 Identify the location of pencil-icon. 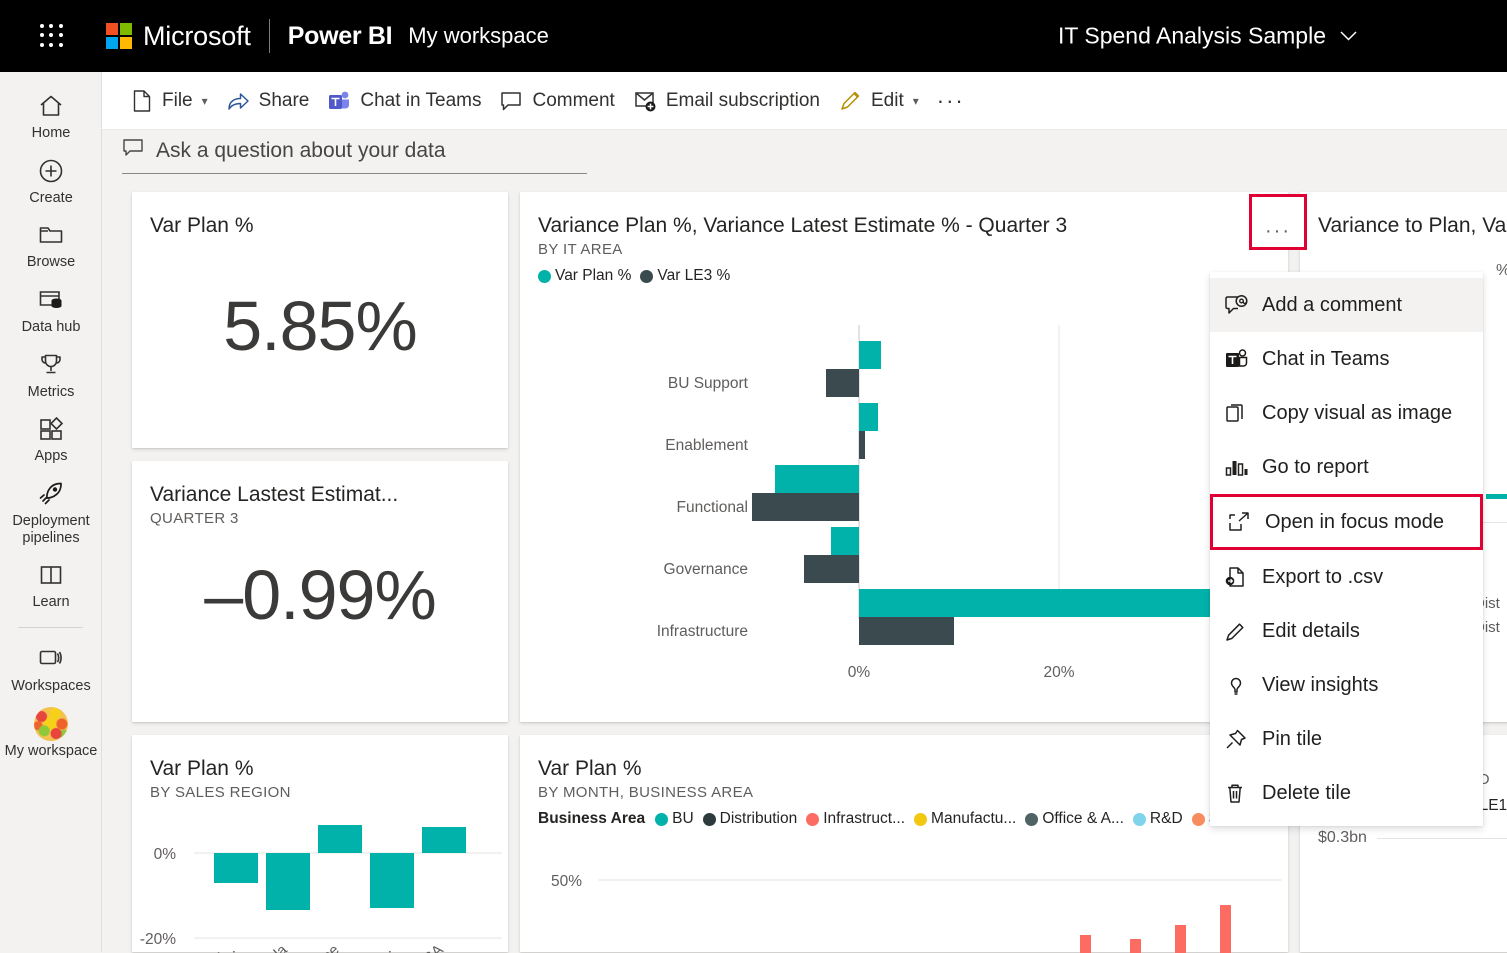
(850, 101).